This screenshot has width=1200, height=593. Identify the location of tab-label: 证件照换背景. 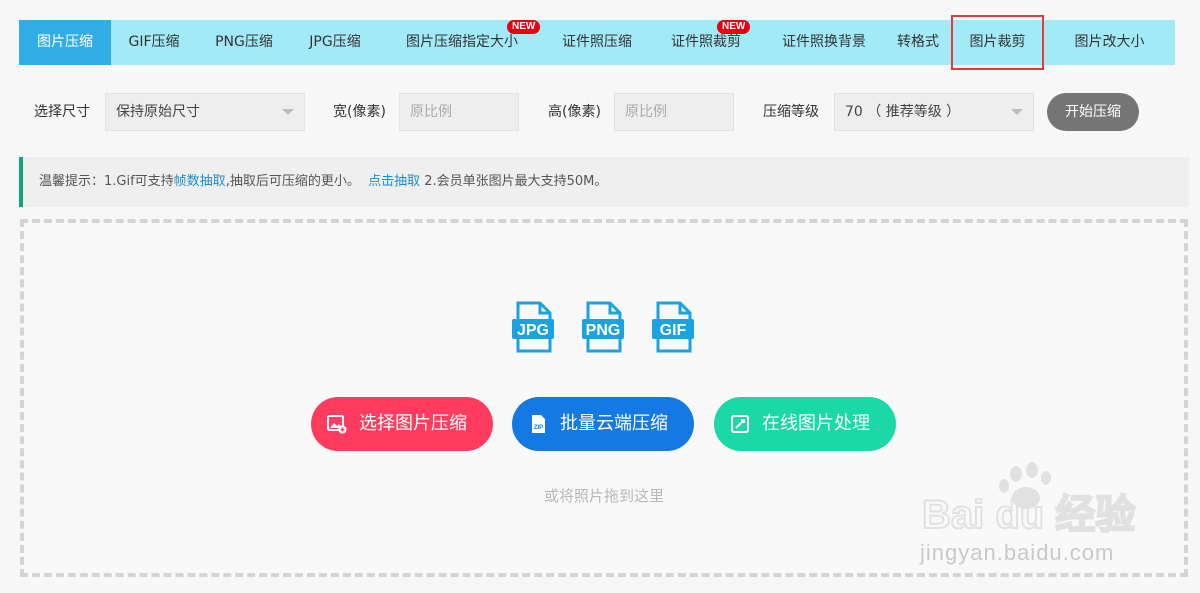
(824, 42).